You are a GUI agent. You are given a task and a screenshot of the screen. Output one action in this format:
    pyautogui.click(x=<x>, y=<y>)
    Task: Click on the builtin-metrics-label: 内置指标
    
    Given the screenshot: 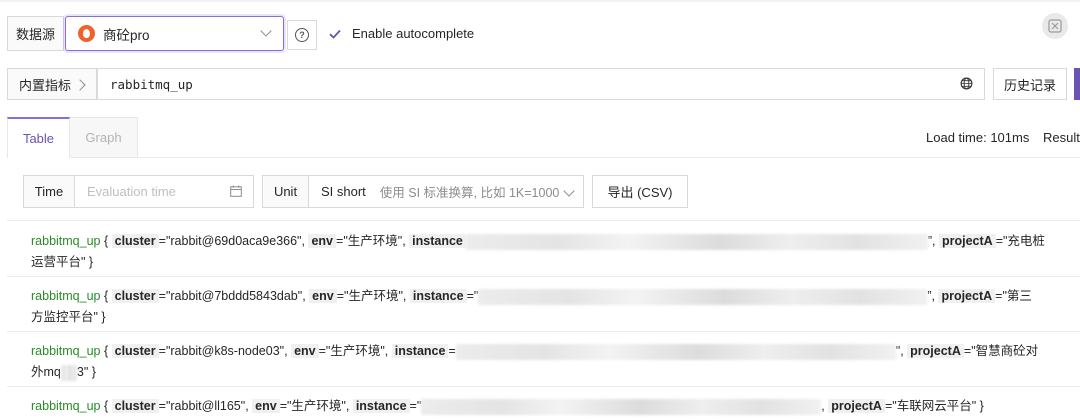 What is the action you would take?
    pyautogui.click(x=45, y=85)
    